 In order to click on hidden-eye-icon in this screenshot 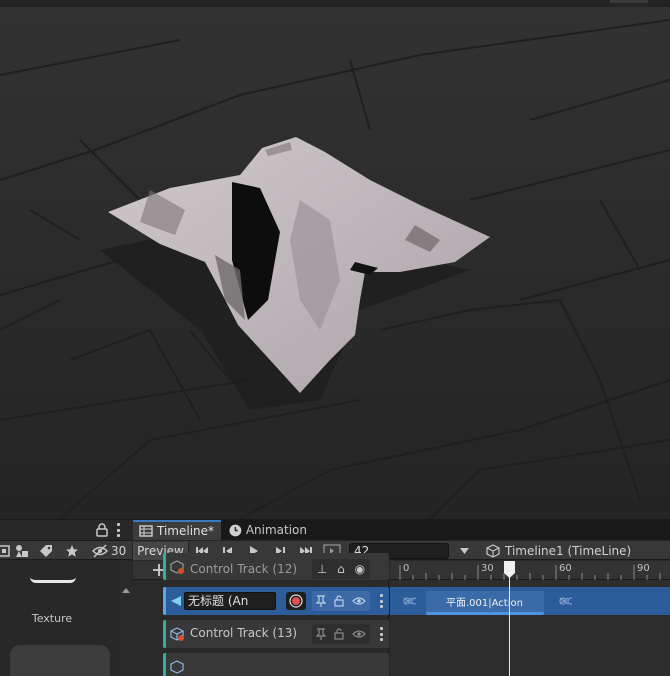, I will do `click(100, 551)`.